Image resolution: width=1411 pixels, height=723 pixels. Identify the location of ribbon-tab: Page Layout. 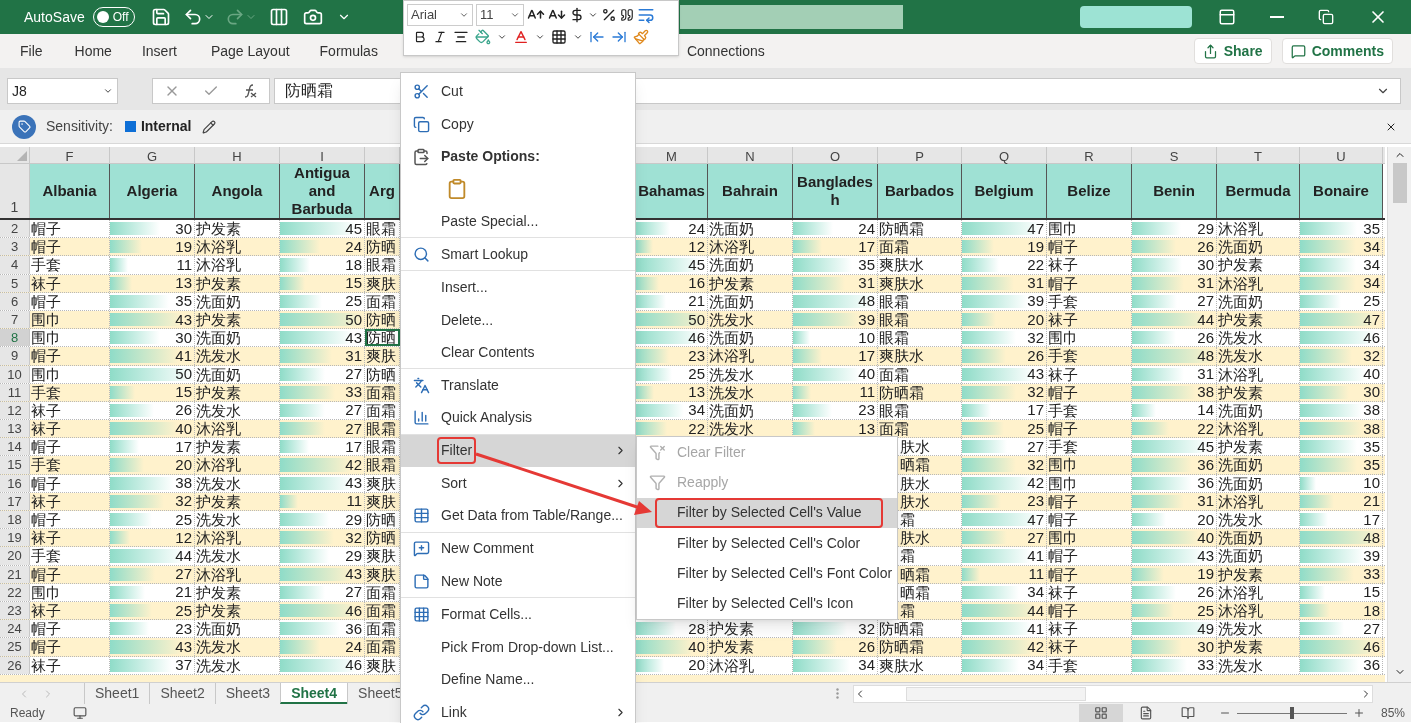
(250, 51).